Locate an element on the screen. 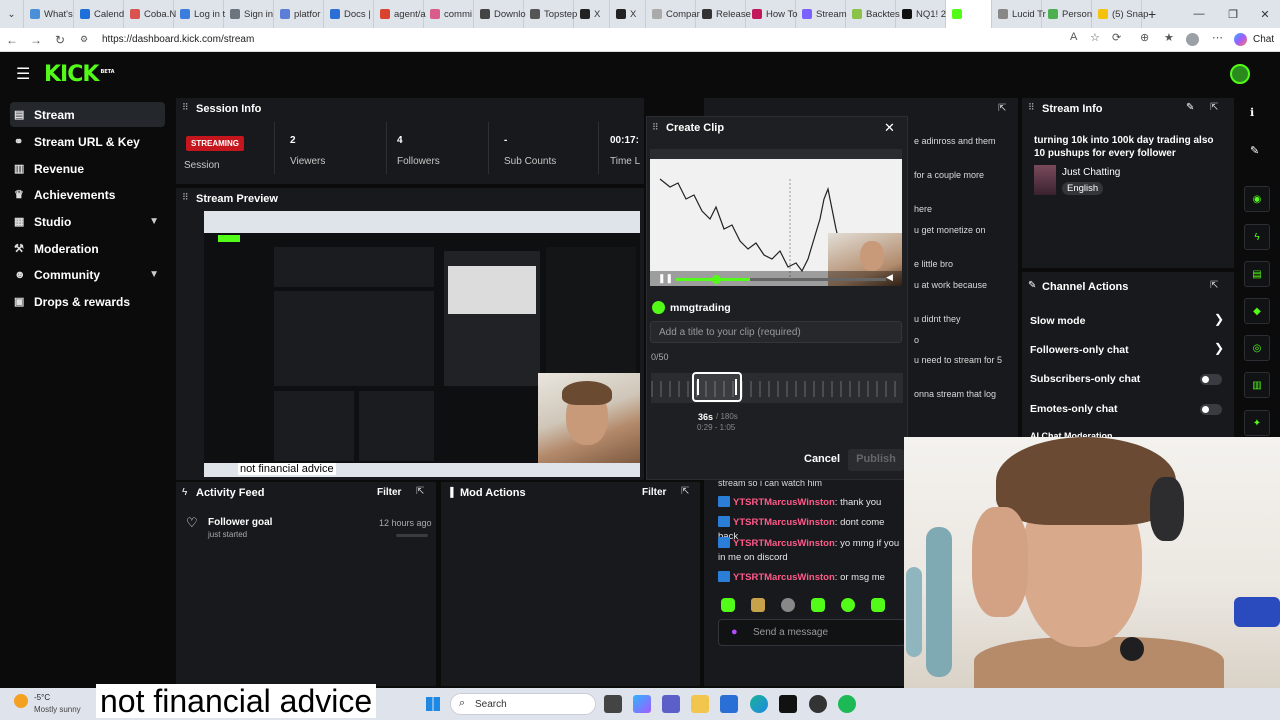 The height and width of the screenshot is (720, 1280). read-aloud-icon: A is located at coordinates (1073, 37).